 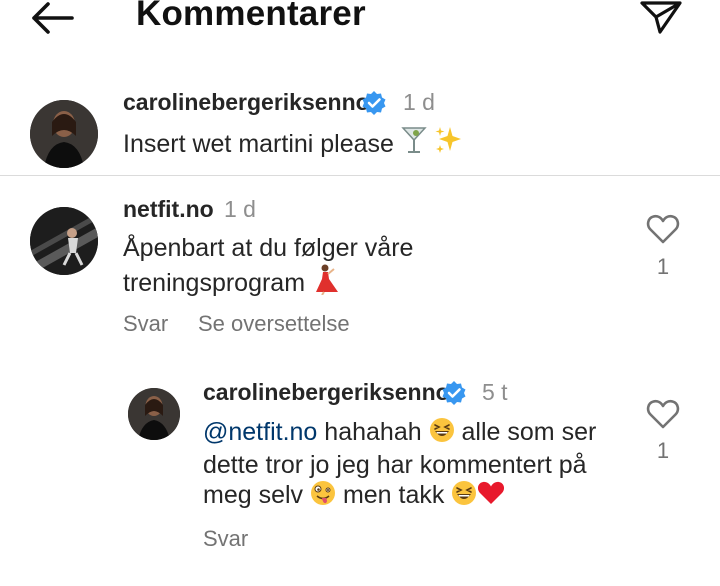 What do you see at coordinates (326, 392) in the screenshot?
I see `reply-username: carolinebergeriksenno` at bounding box center [326, 392].